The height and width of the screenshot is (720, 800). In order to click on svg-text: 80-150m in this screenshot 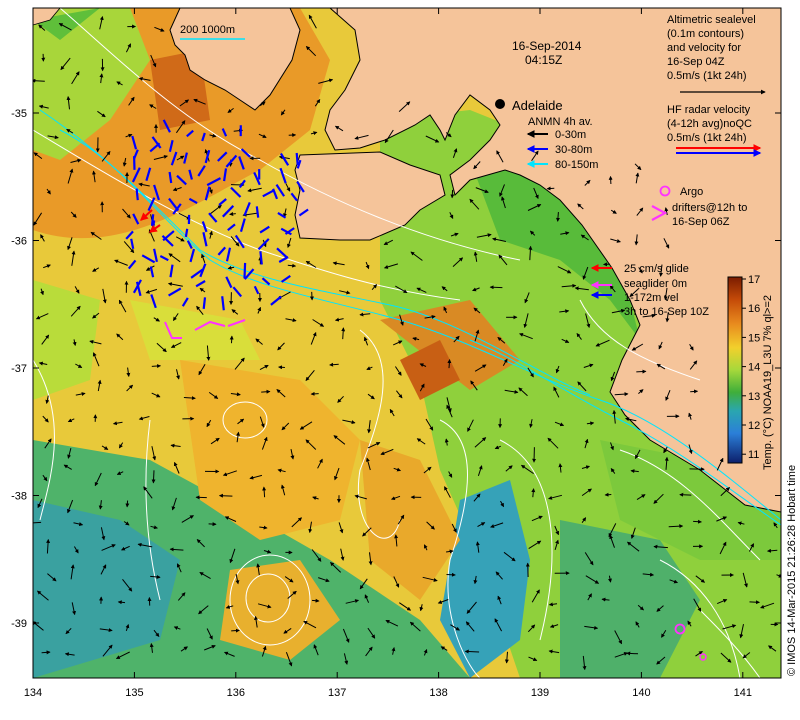, I will do `click(576, 165)`.